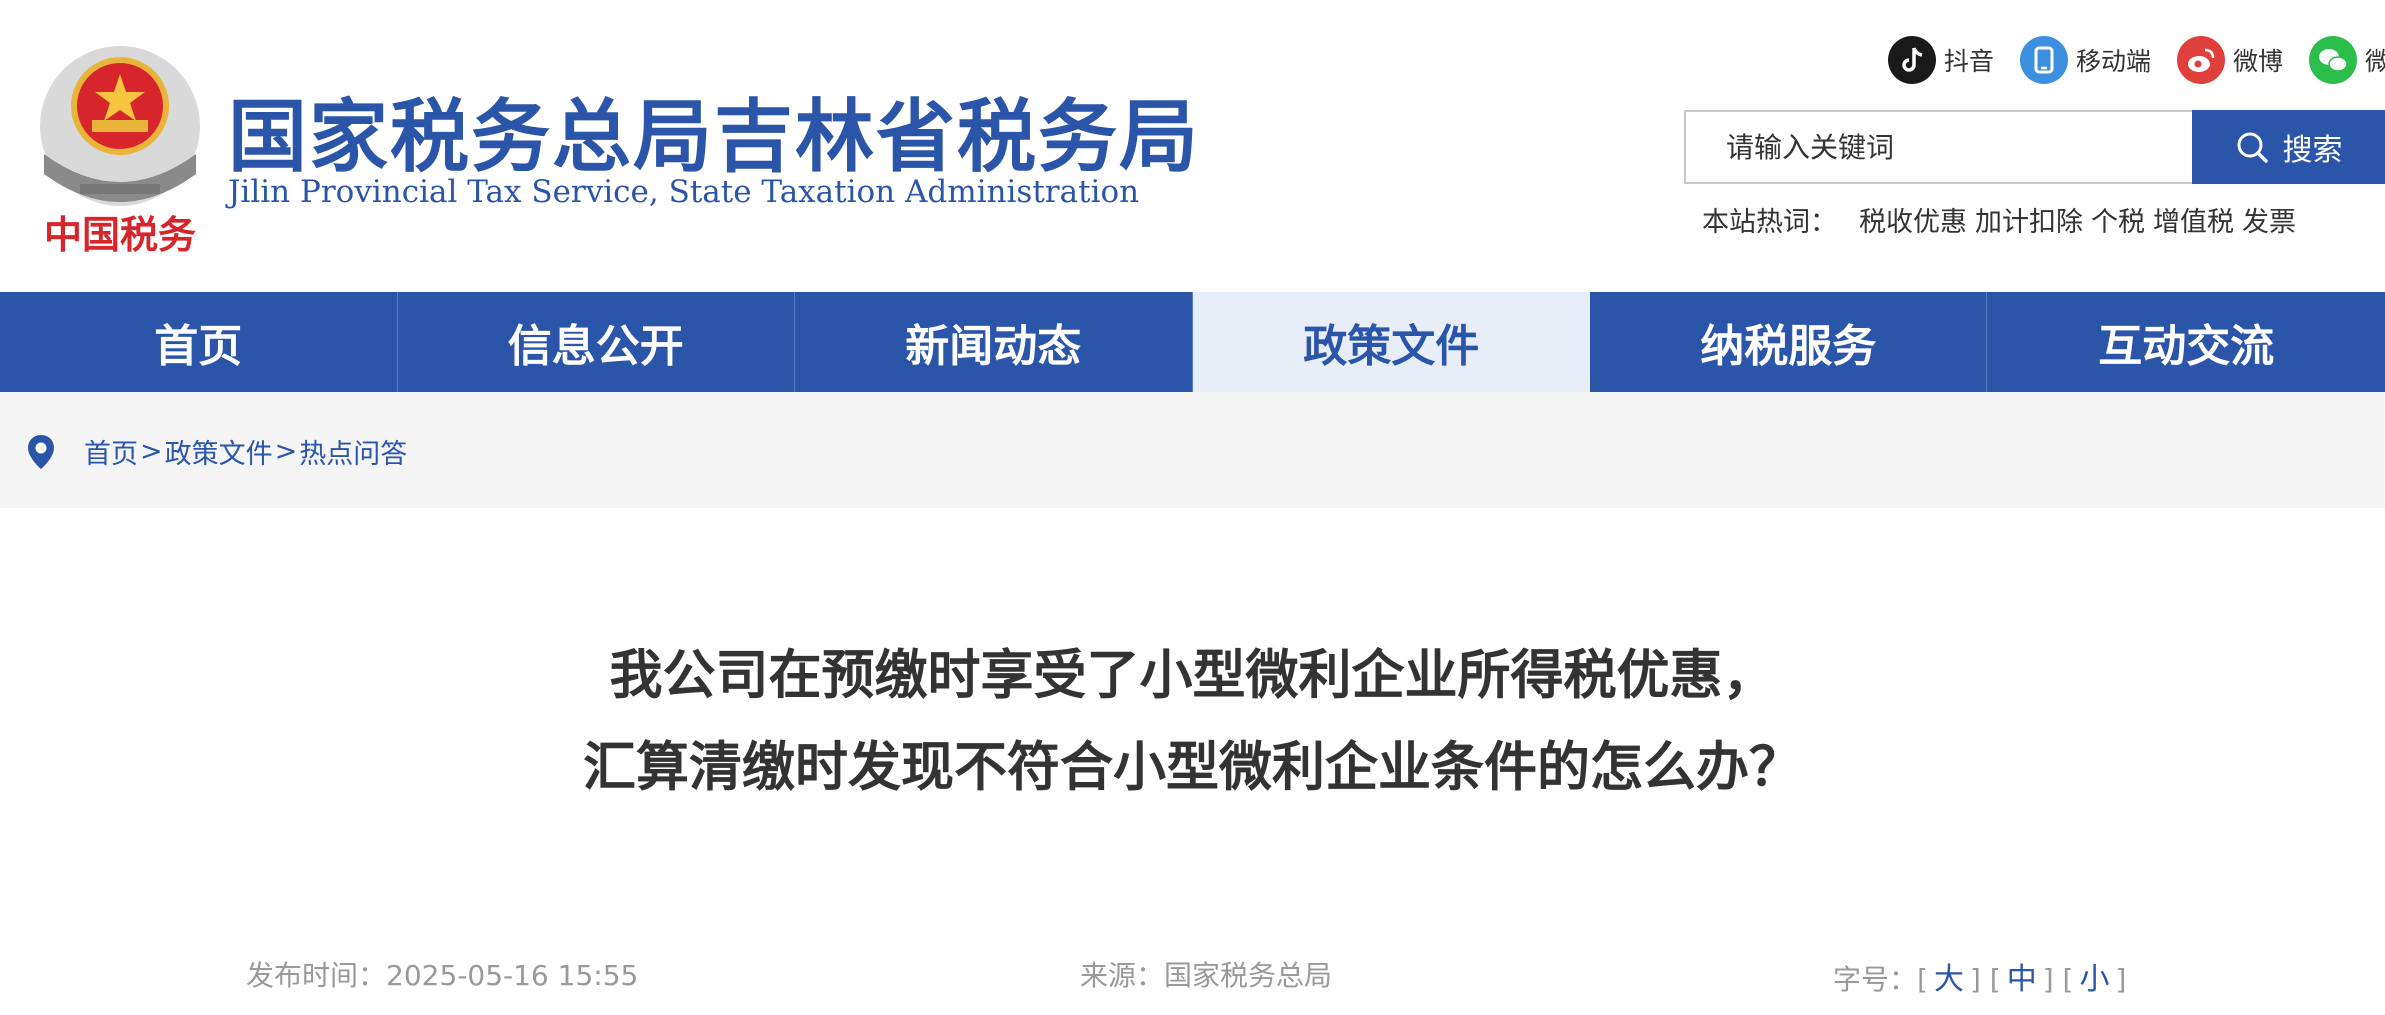 The width and height of the screenshot is (2385, 1015). Describe the element at coordinates (2269, 219) in the screenshot. I see `hot-word-link: 发票` at that location.